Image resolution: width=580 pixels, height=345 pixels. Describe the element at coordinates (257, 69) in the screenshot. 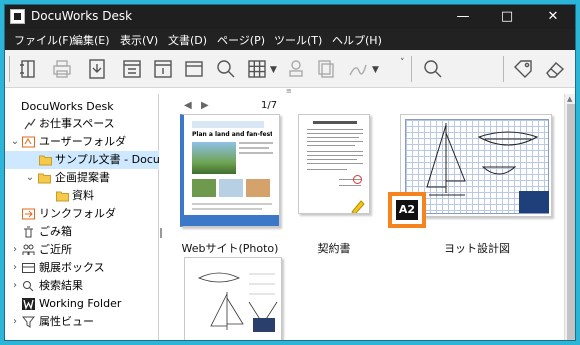

I see `grid-icon` at that location.